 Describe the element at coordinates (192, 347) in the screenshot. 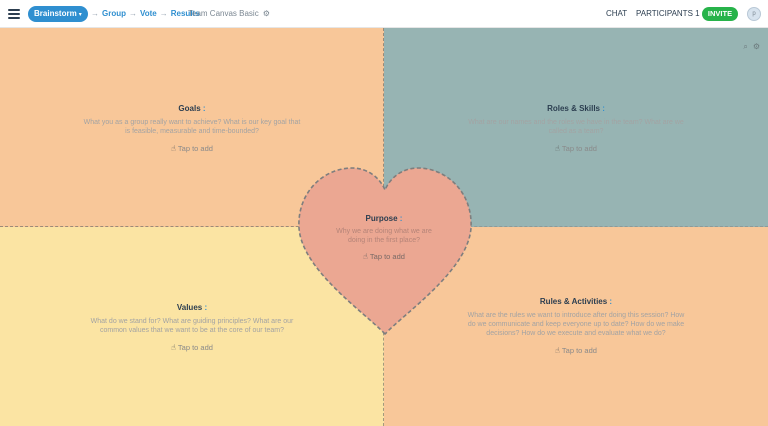

I see `values-tap-to-add: ☝ Tap to add` at that location.